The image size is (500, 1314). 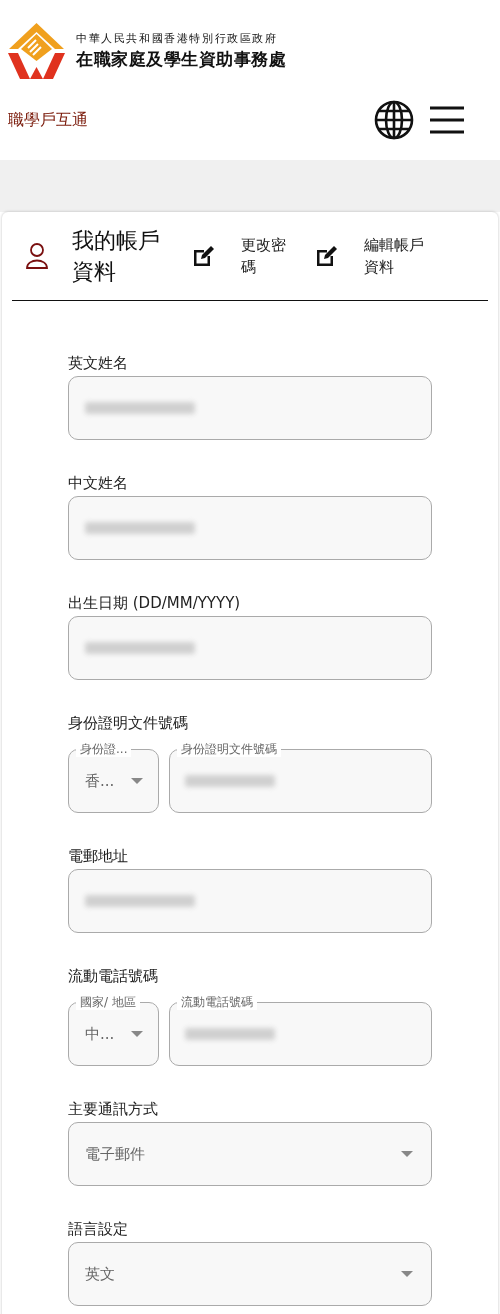 What do you see at coordinates (98, 856) in the screenshot?
I see `field-label: 電郵地址` at bounding box center [98, 856].